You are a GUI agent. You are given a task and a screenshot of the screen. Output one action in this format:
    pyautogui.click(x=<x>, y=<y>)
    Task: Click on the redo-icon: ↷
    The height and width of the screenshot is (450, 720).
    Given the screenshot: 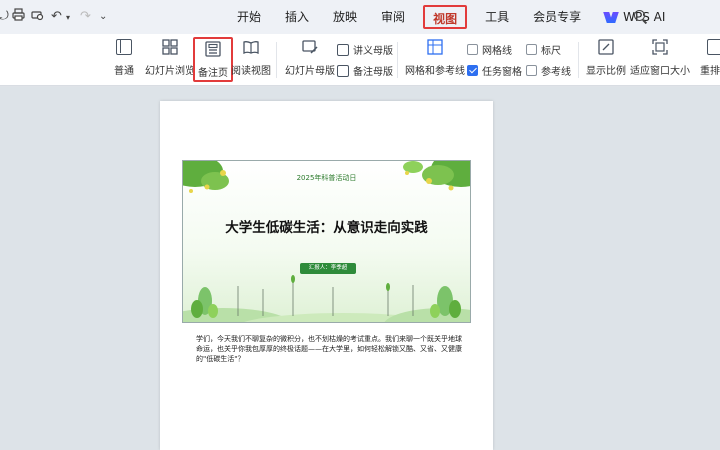 What is the action you would take?
    pyautogui.click(x=85, y=16)
    